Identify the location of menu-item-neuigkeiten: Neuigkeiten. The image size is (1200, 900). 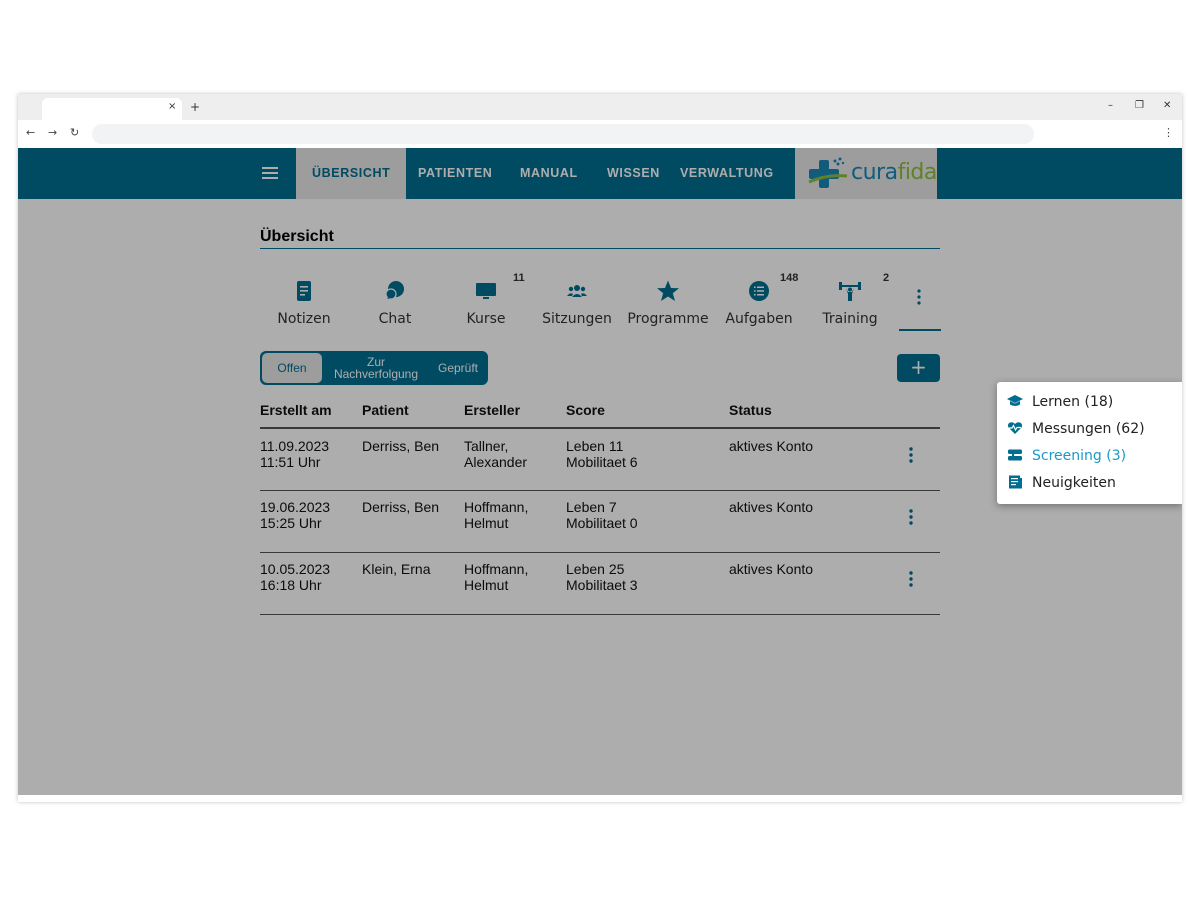
(1089, 482).